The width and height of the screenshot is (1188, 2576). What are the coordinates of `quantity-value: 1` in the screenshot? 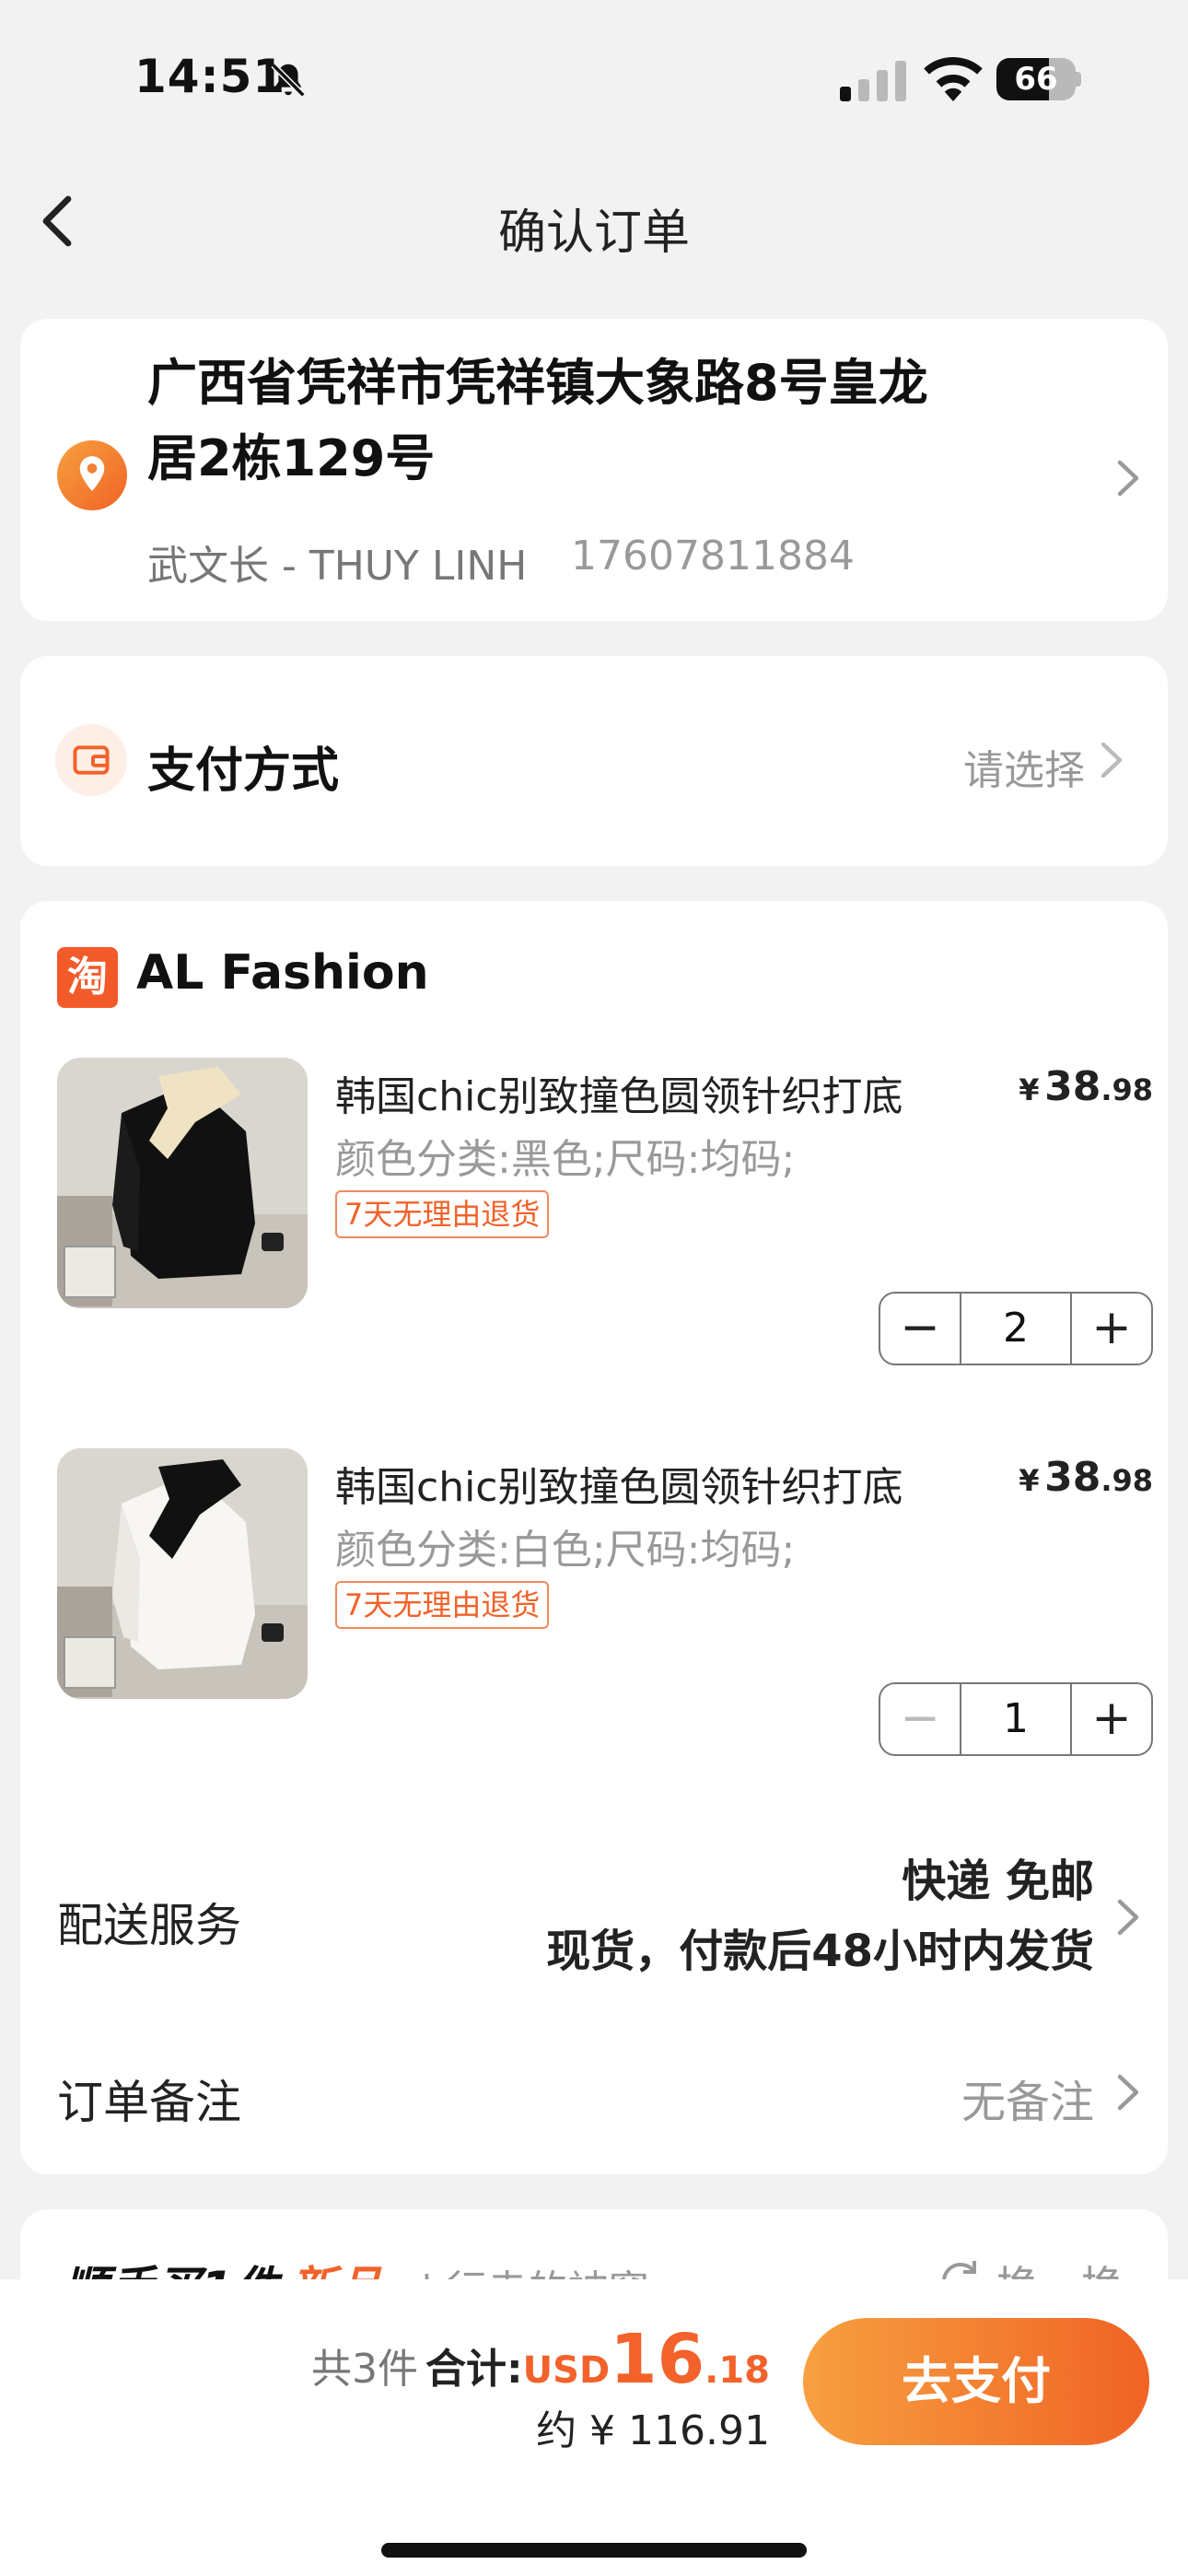 It's located at (1016, 1719).